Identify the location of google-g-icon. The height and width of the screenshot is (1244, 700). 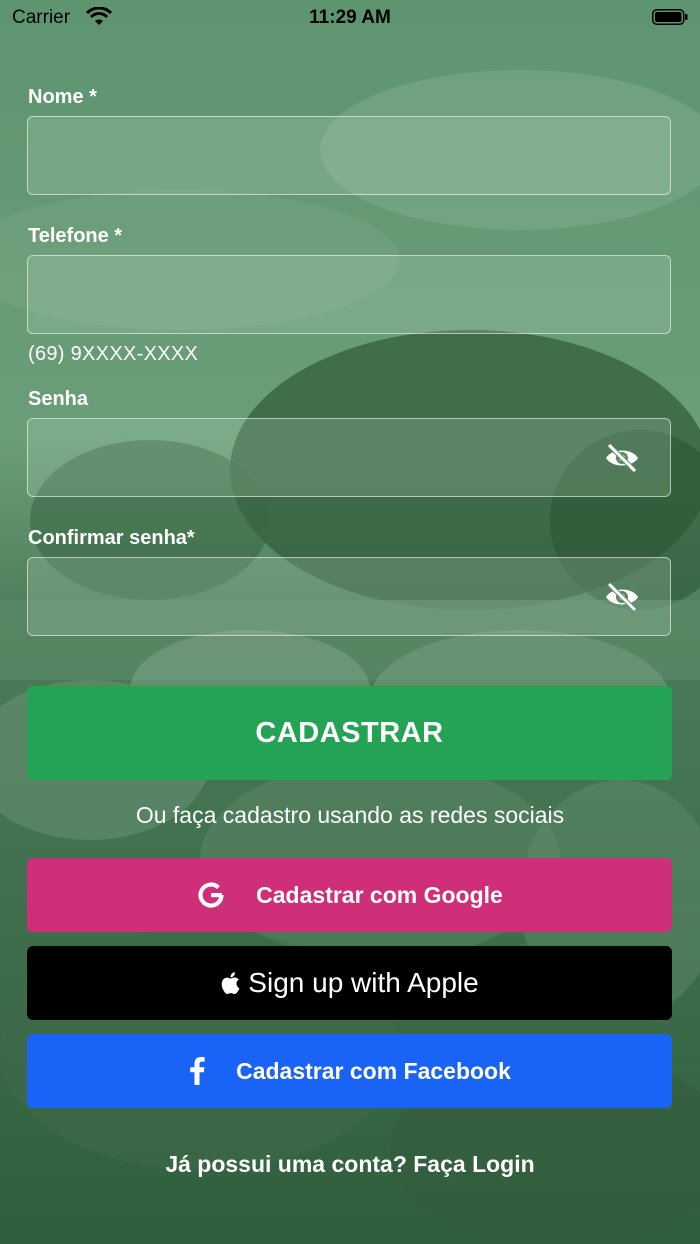
(211, 895).